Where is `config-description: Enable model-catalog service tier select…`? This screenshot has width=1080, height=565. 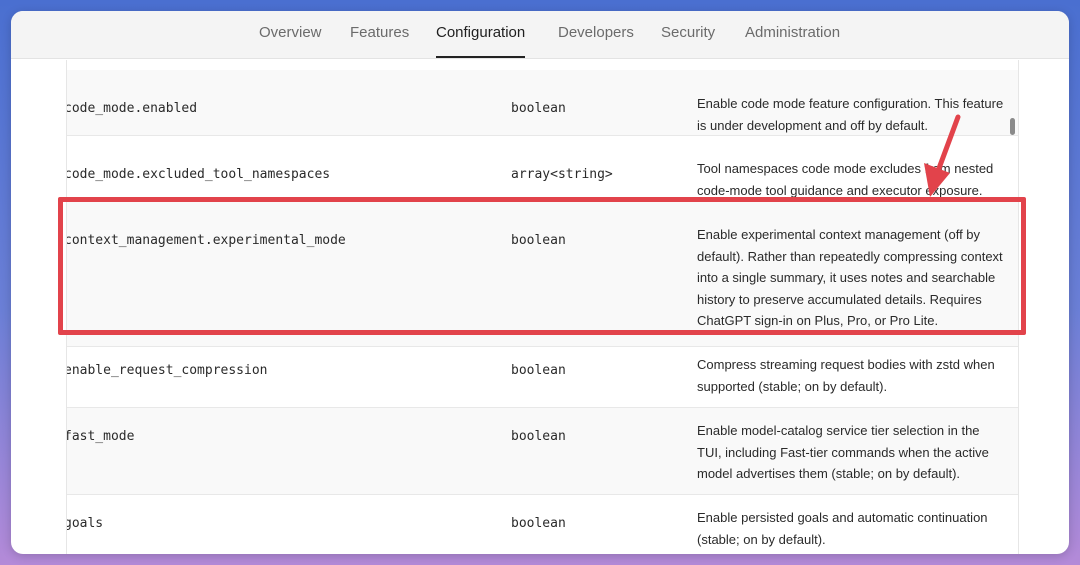
config-description: Enable model-catalog service tier select… is located at coordinates (843, 452).